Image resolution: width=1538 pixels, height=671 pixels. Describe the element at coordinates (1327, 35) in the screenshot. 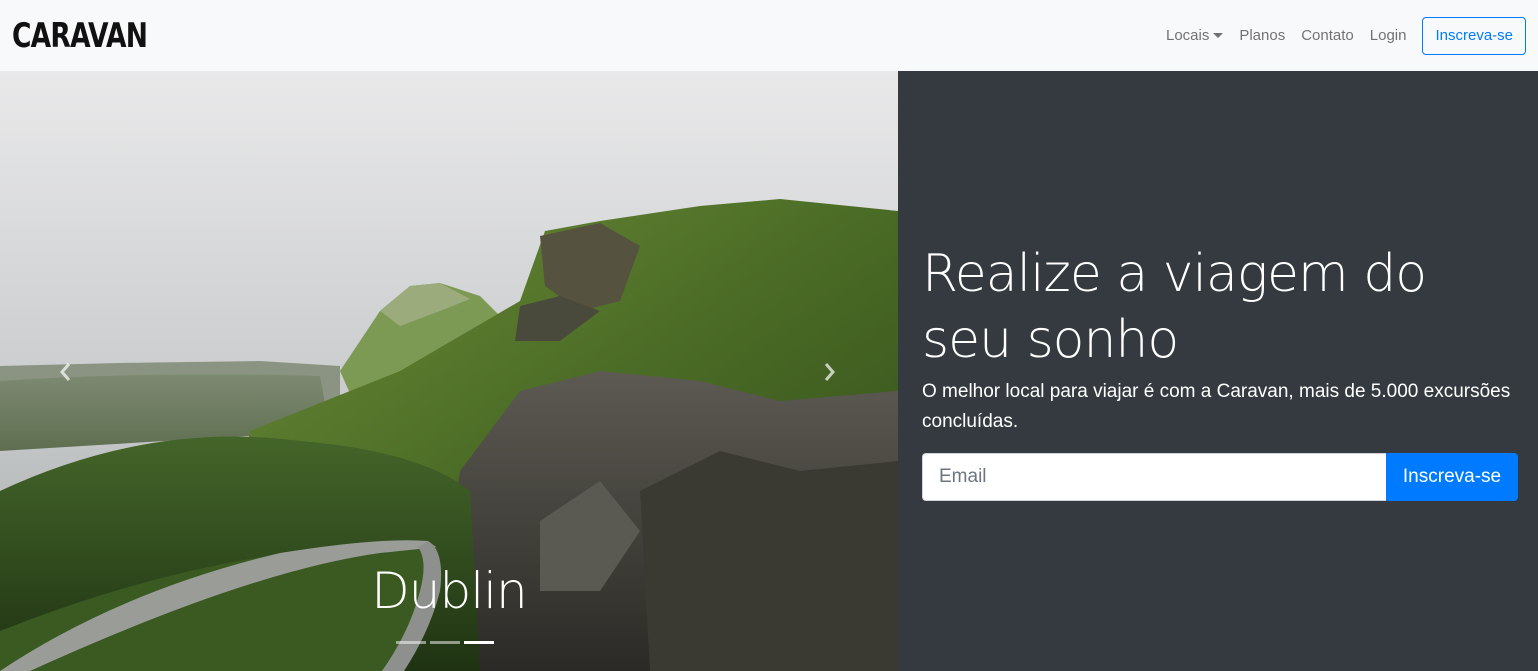

I see `nav-link-contato: Contato` at that location.